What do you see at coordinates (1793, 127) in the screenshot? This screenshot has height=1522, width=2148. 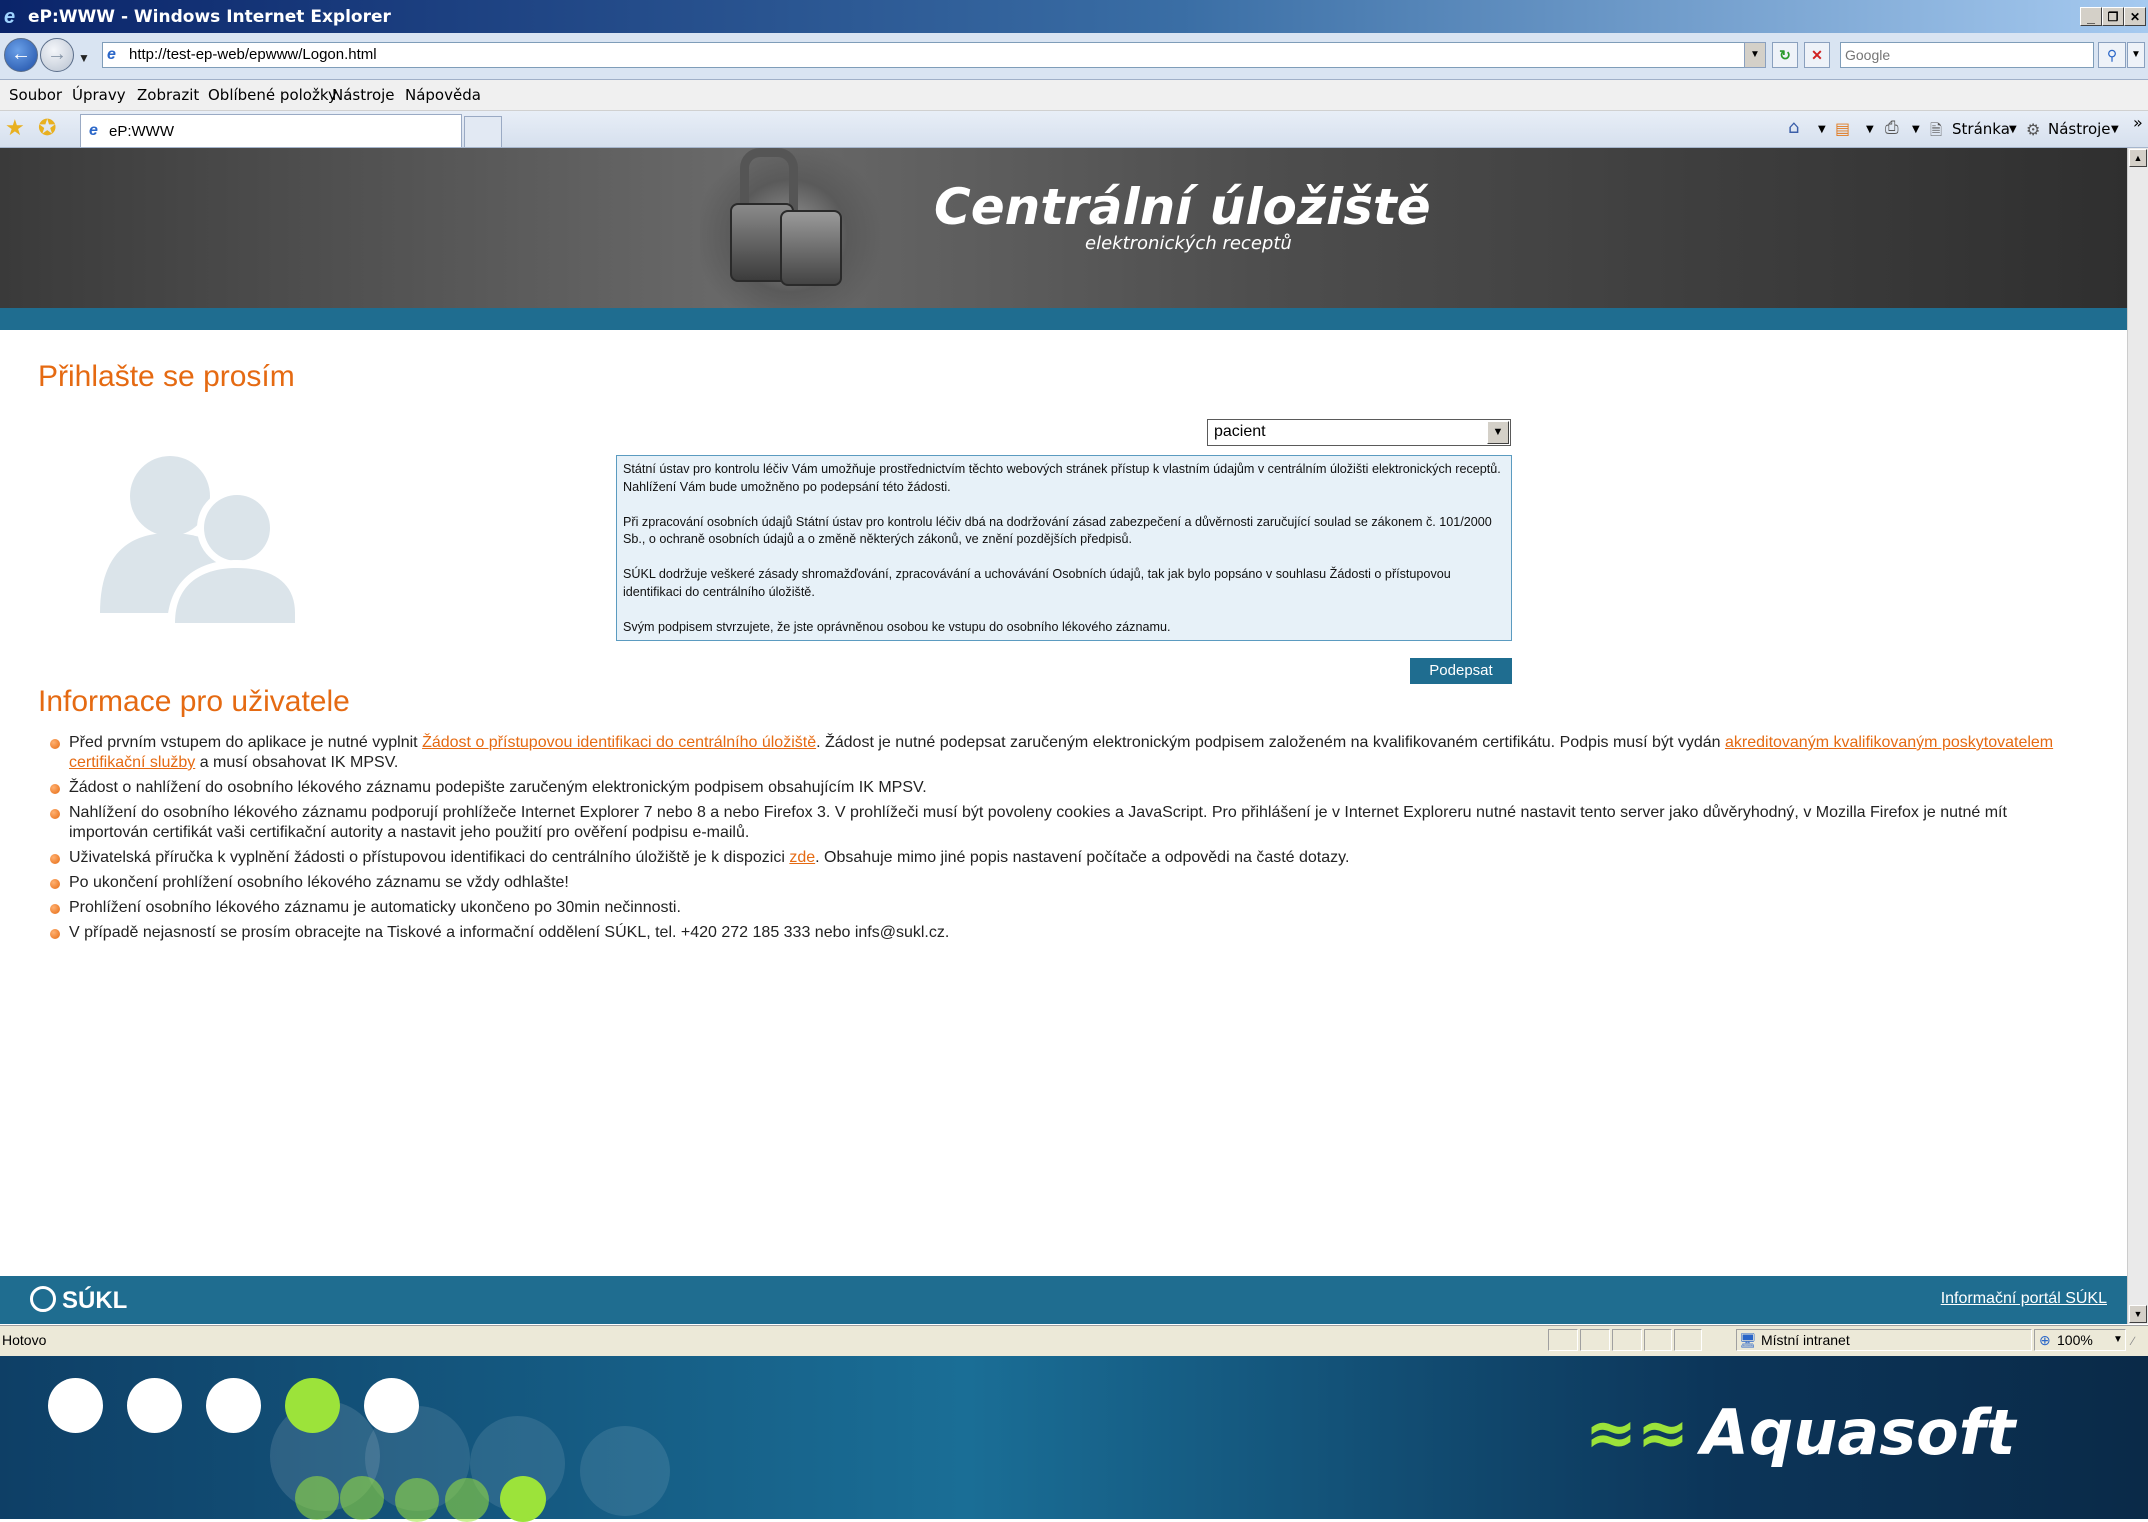 I see `home-icon: ⌂` at bounding box center [1793, 127].